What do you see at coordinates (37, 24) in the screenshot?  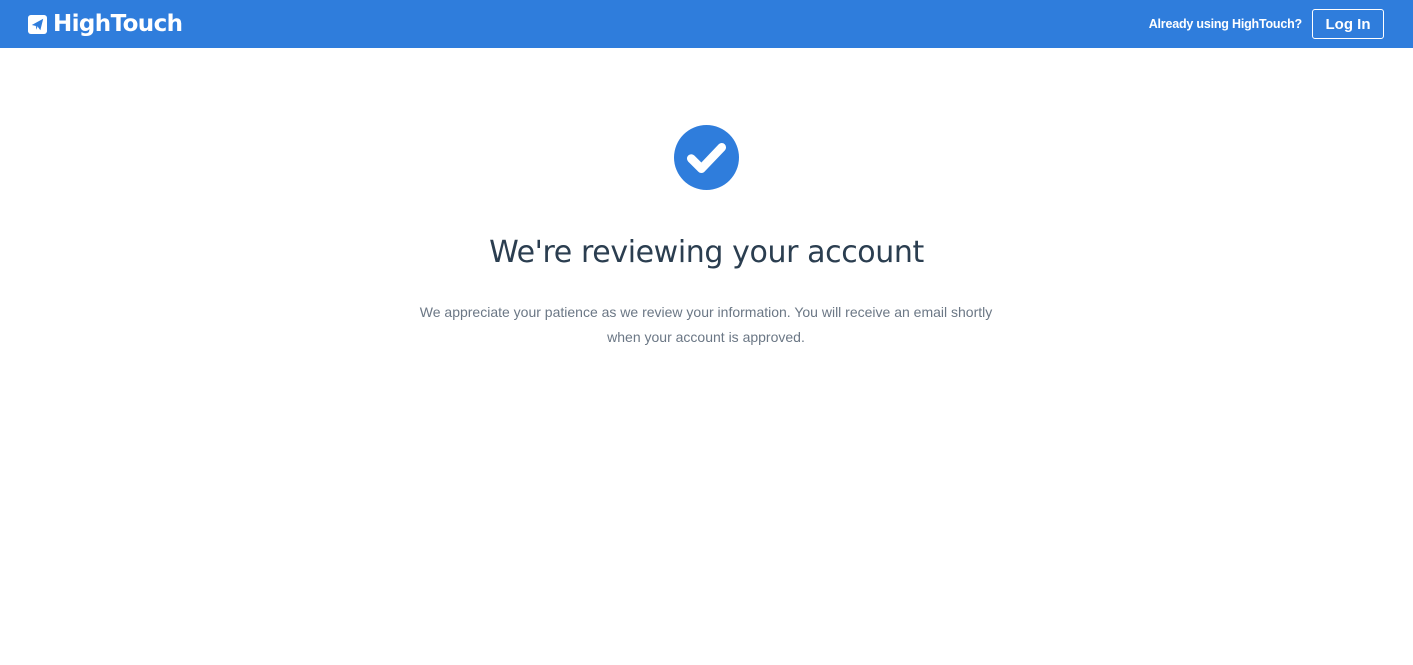 I see `paper-plane-icon` at bounding box center [37, 24].